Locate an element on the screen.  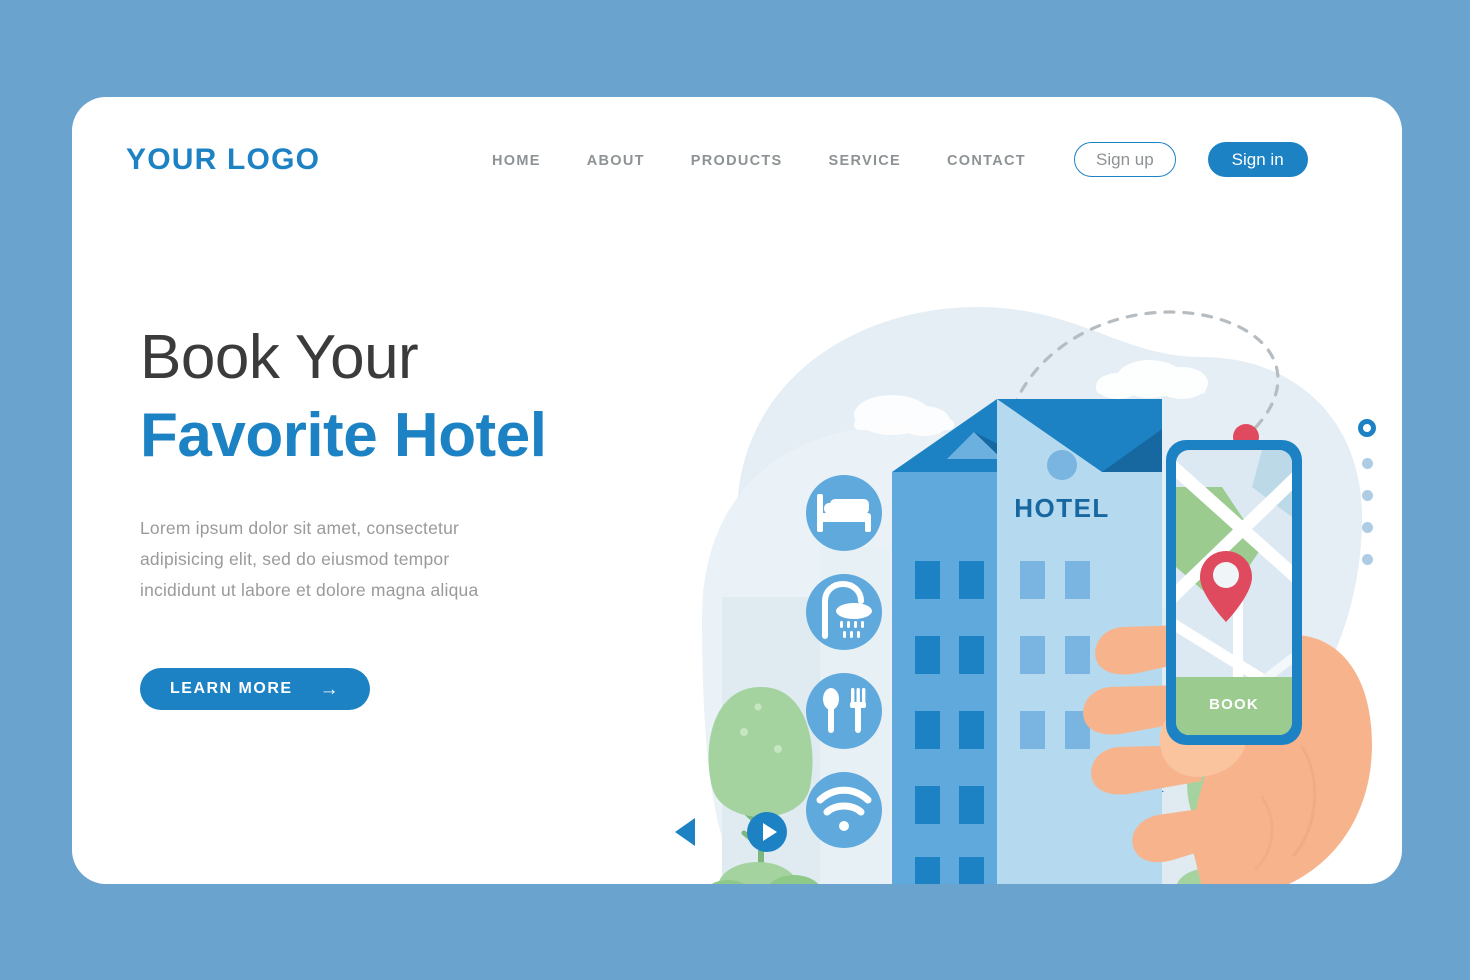
main-navigation: HOME ABOUT PRODUCTS SERVICE CONTACT is located at coordinates (759, 161).